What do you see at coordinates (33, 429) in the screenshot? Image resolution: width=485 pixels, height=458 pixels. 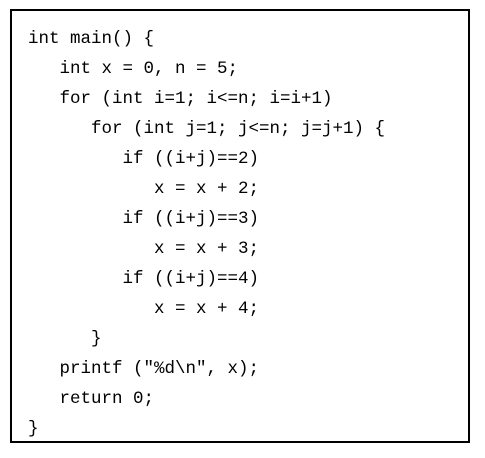 I see `code-line-main-close: }` at bounding box center [33, 429].